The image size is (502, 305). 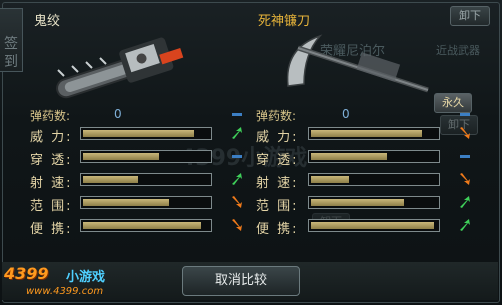 I want to click on stat-bar-range-left, so click(x=146, y=202).